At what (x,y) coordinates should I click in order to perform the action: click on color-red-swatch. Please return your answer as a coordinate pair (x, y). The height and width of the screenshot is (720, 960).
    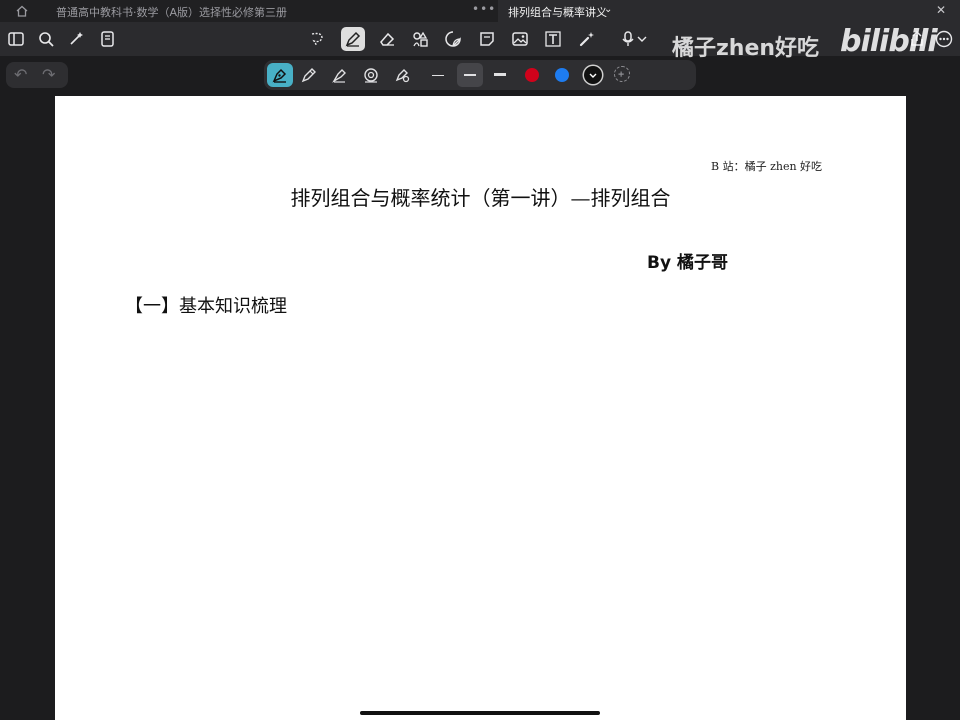
    Looking at the image, I should click on (532, 75).